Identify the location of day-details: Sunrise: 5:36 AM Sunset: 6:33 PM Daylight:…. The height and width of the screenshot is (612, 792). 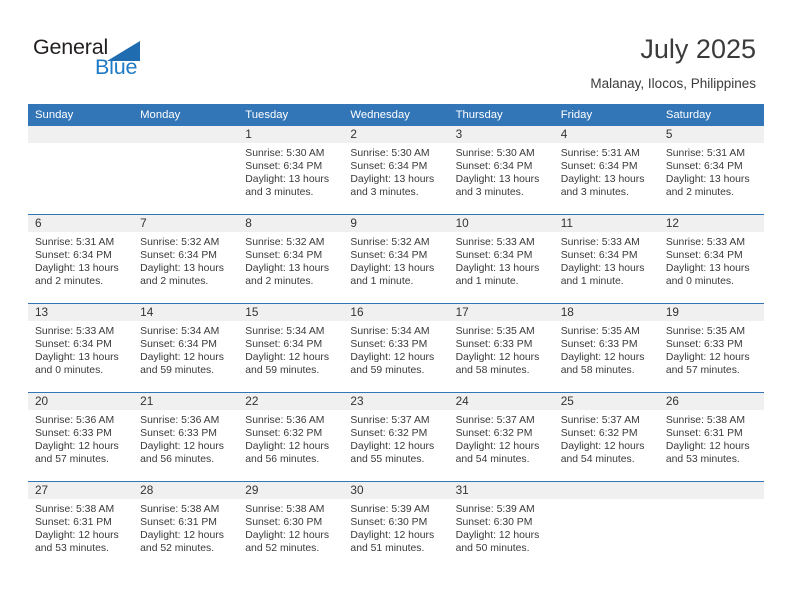
(185, 438).